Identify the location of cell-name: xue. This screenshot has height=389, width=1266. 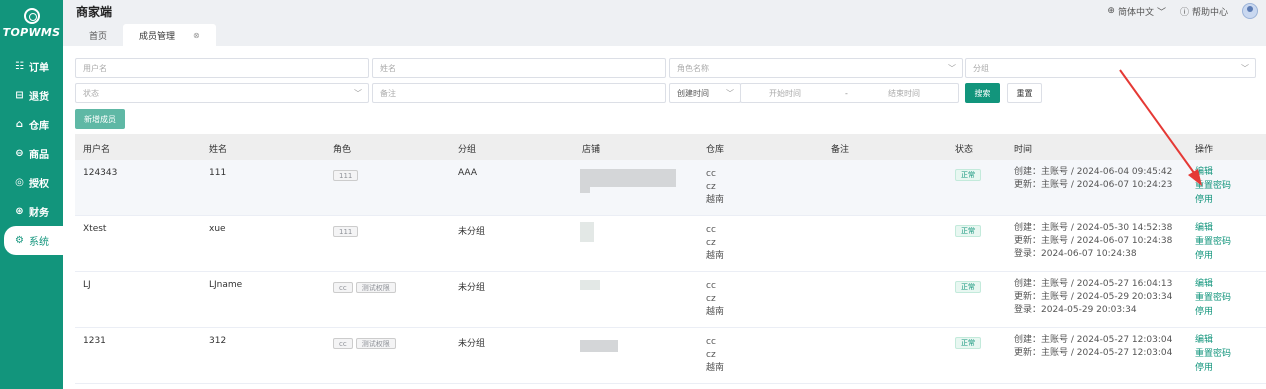
(217, 229).